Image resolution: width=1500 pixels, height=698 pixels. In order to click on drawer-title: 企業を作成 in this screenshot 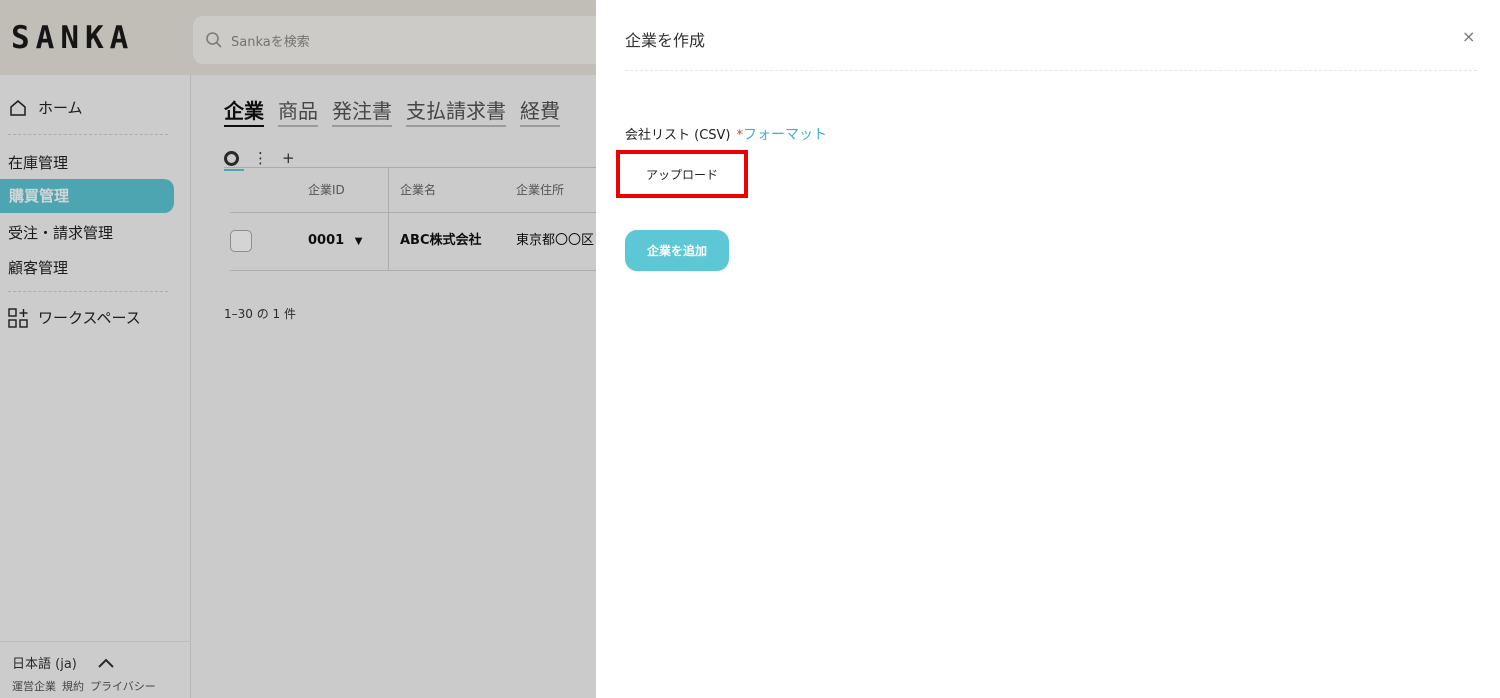, I will do `click(665, 40)`.